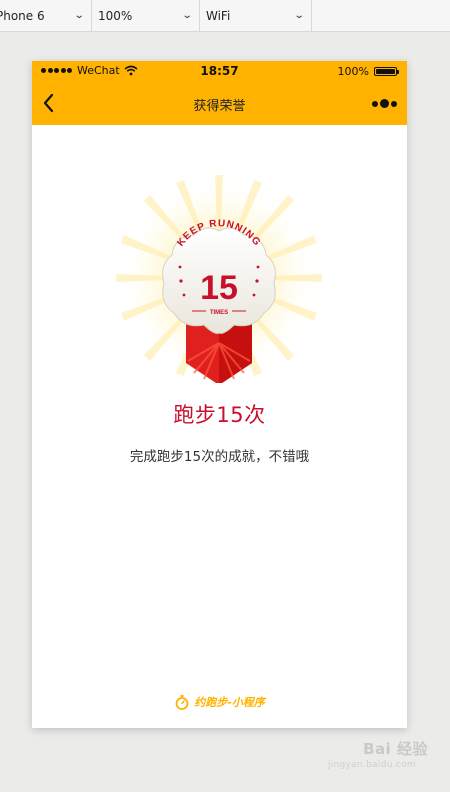 The image size is (450, 792). I want to click on achievement-title: 跑步15次, so click(219, 415).